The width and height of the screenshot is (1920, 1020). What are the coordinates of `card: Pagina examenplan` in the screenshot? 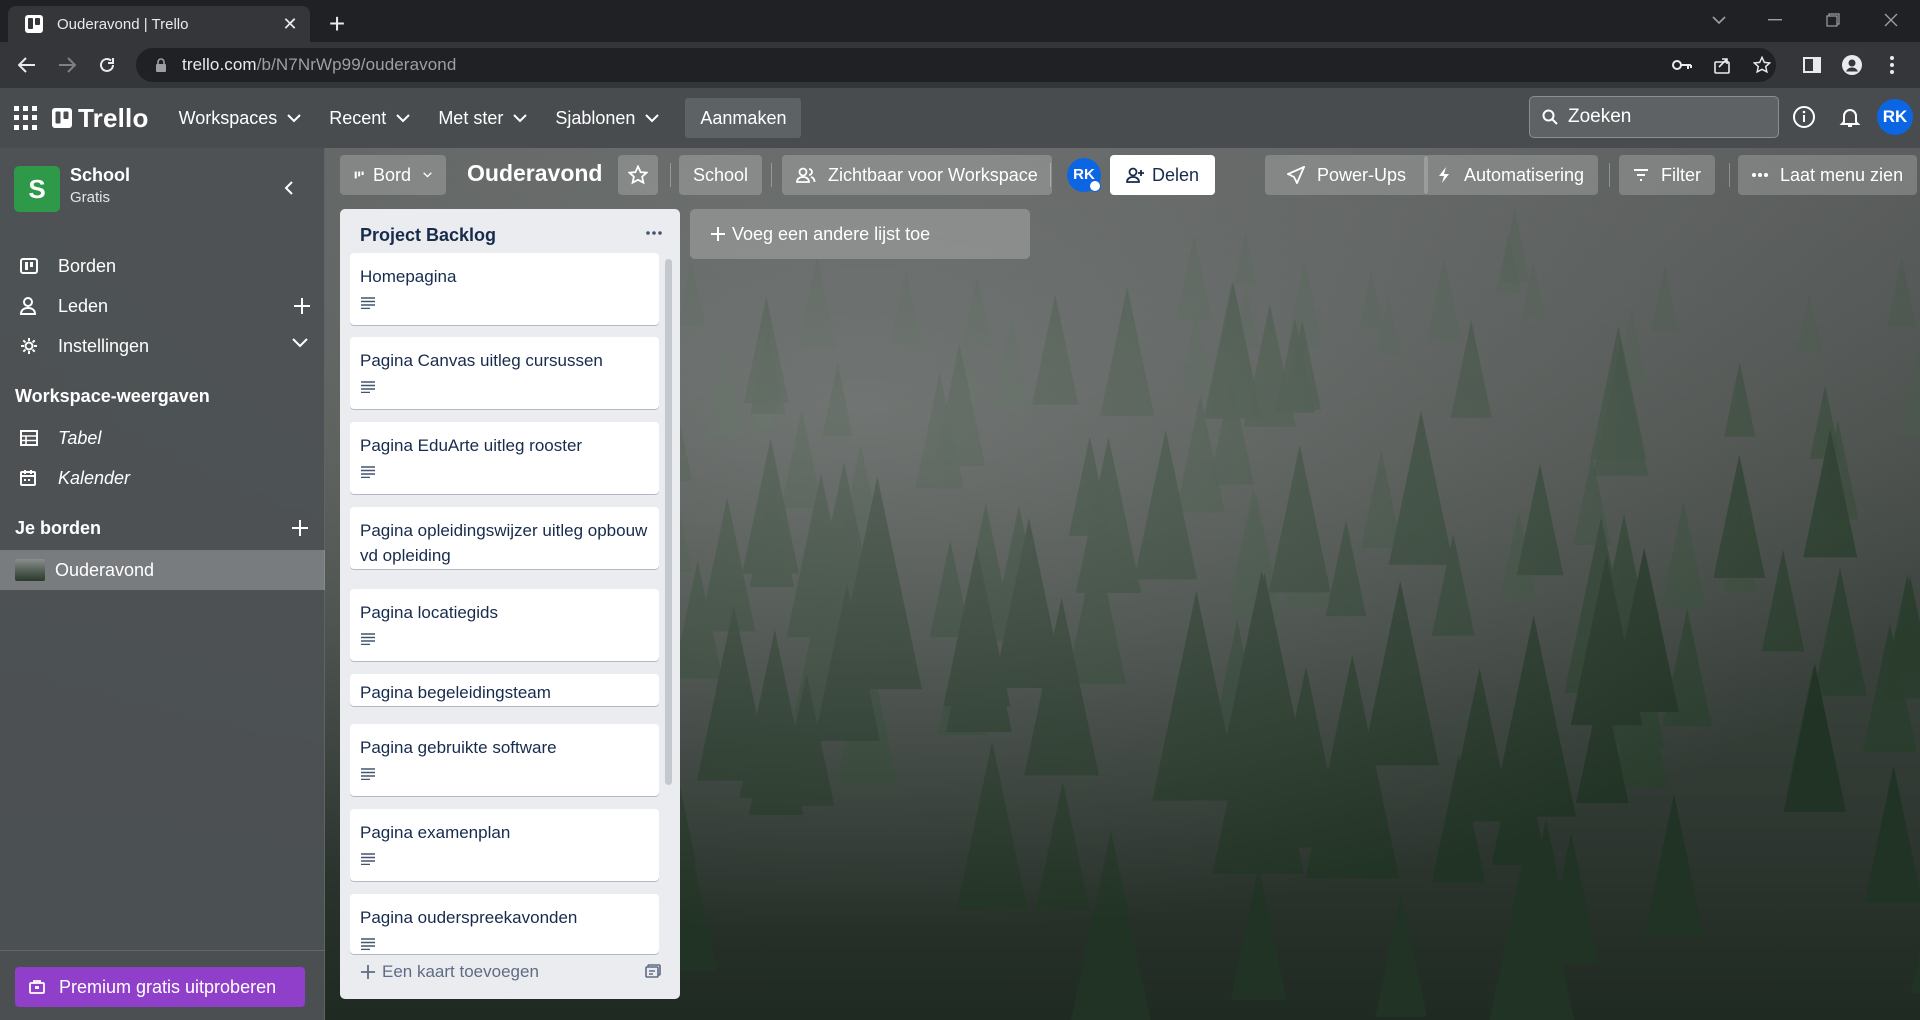 It's located at (504, 845).